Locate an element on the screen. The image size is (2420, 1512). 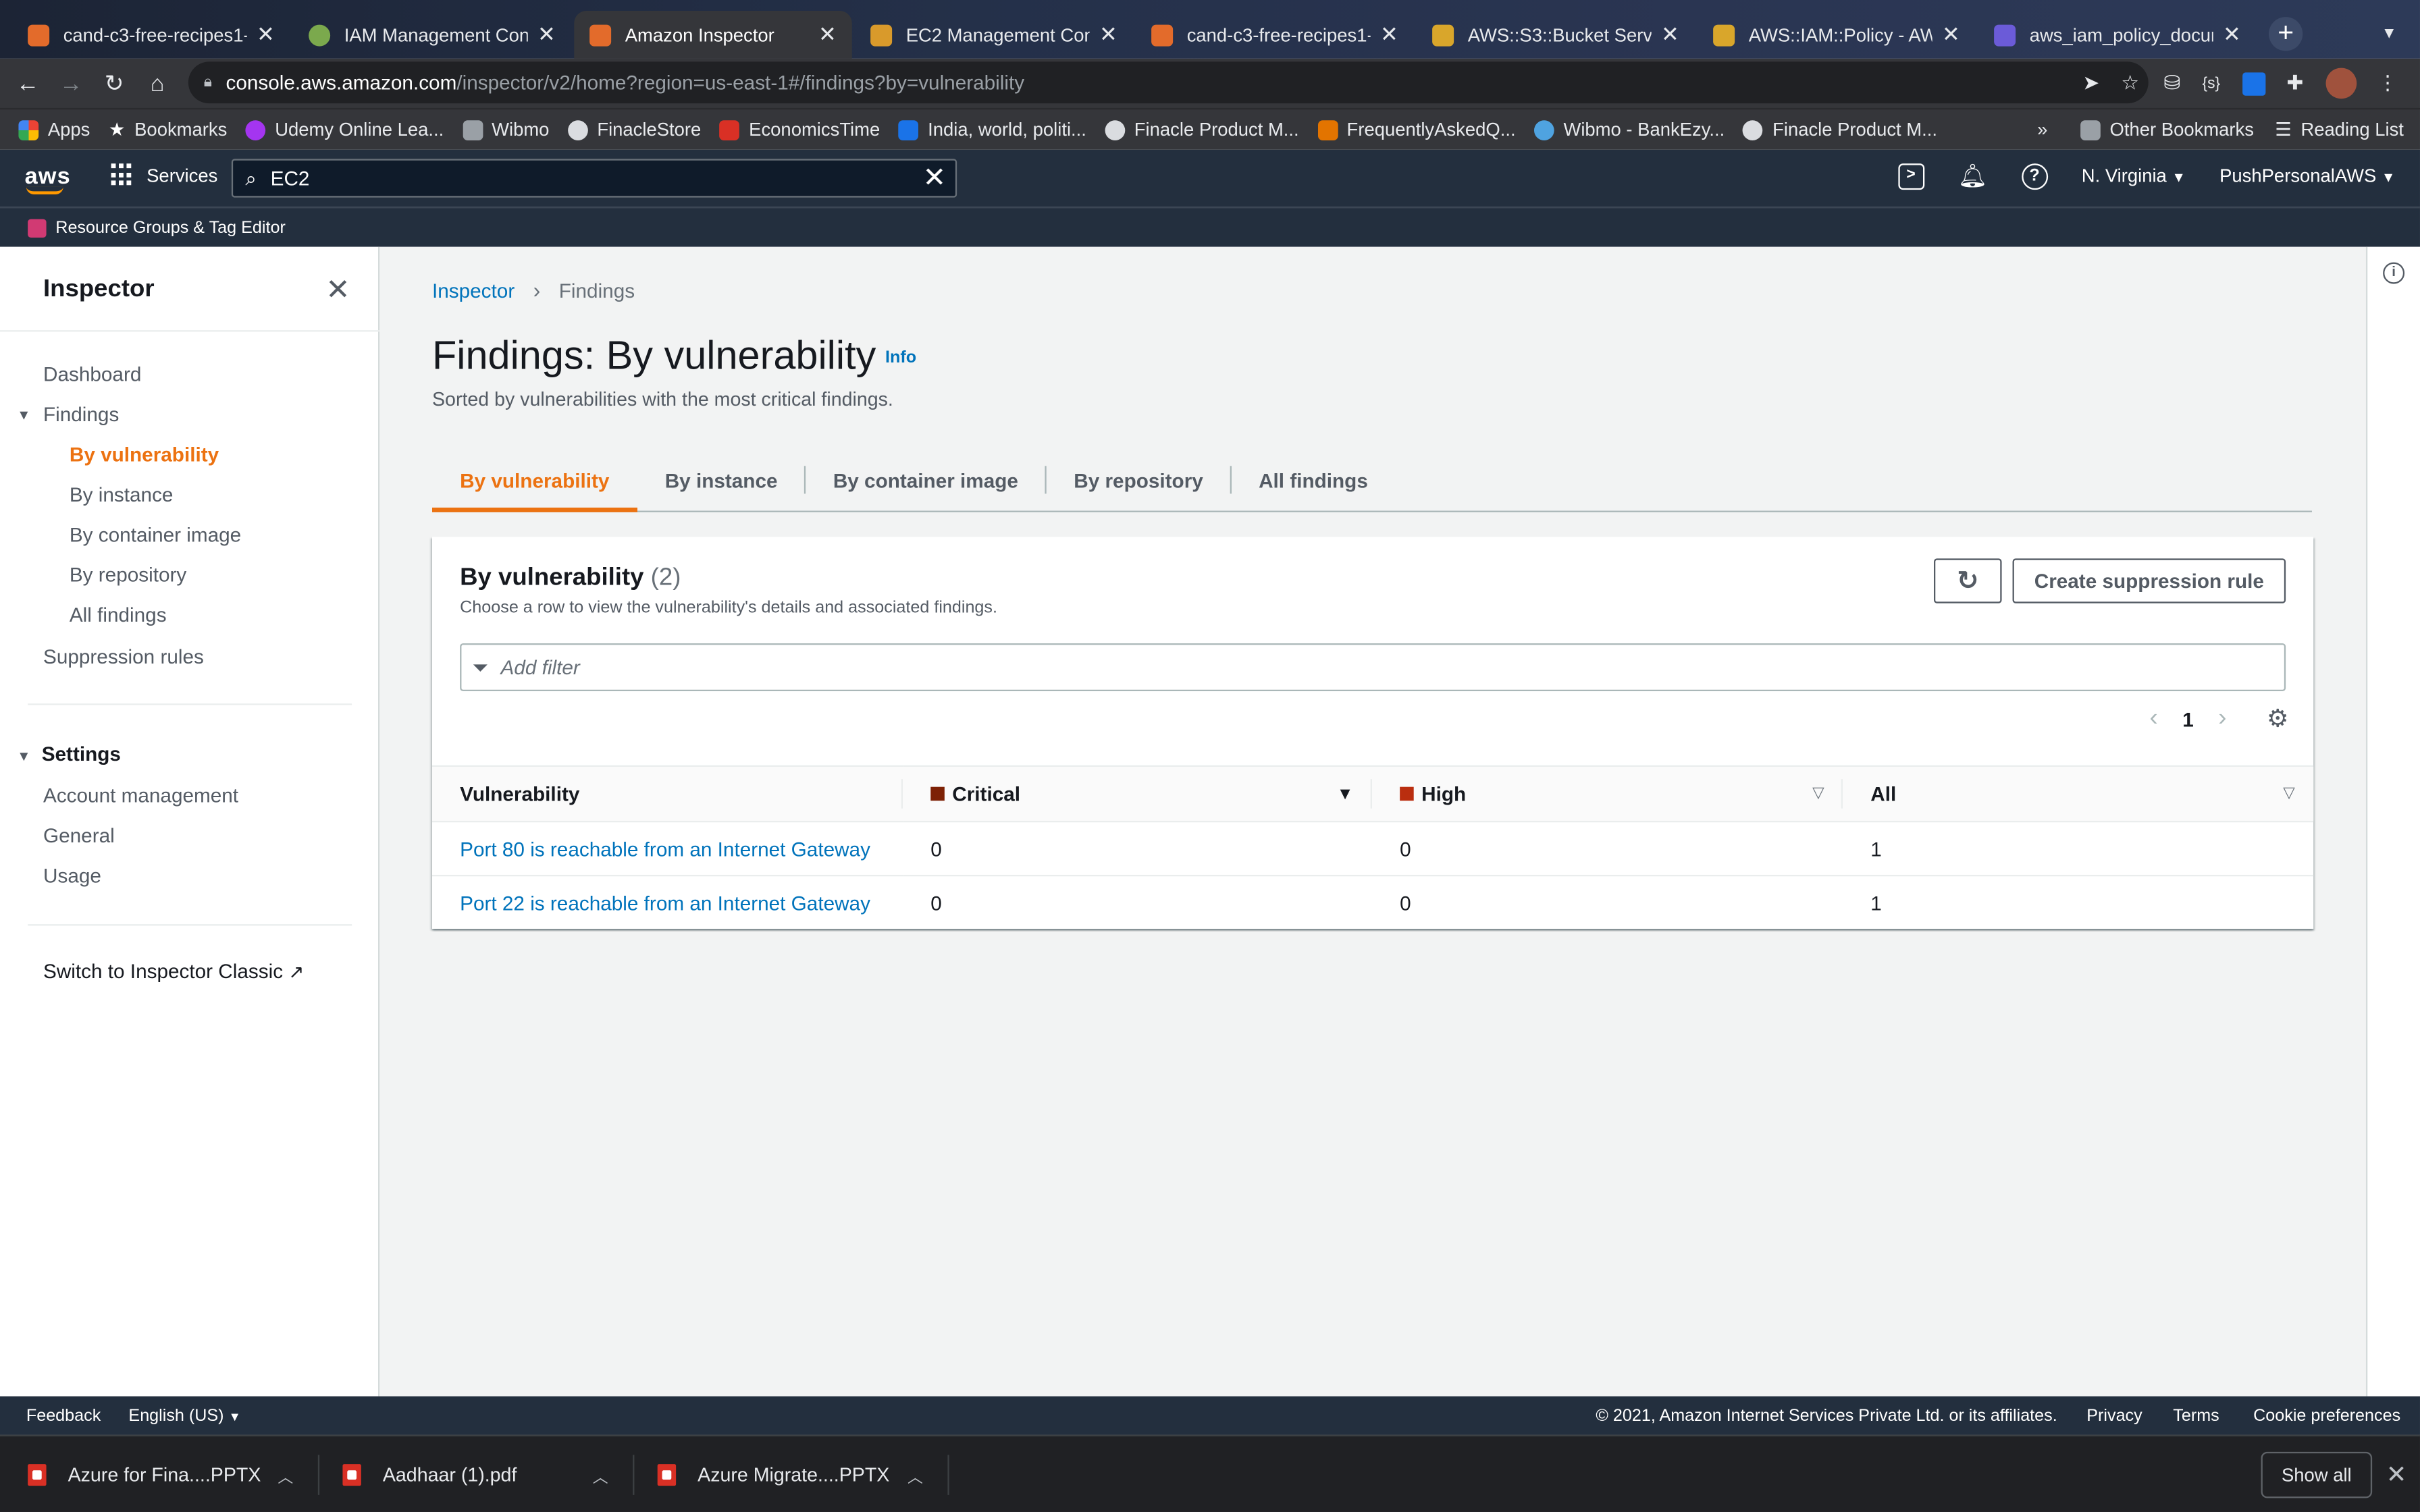
tab-by-repository: By repository is located at coordinates (1138, 479).